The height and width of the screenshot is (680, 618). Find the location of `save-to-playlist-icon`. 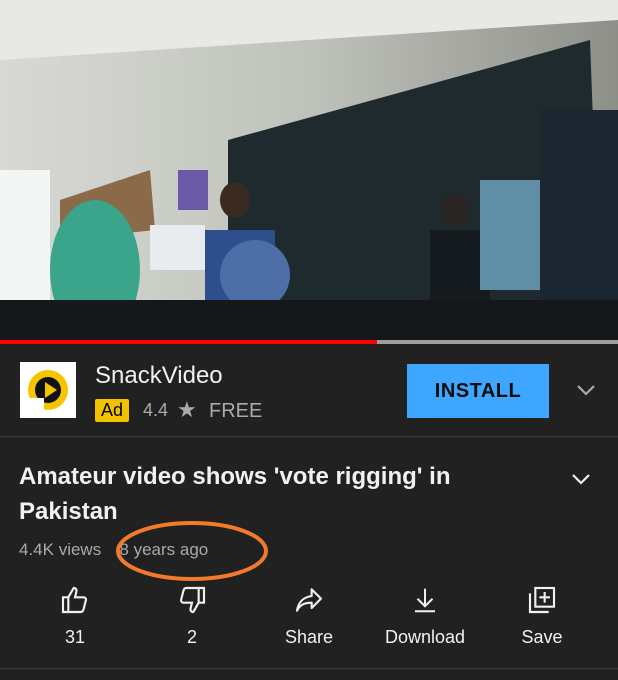

save-to-playlist-icon is located at coordinates (542, 600).